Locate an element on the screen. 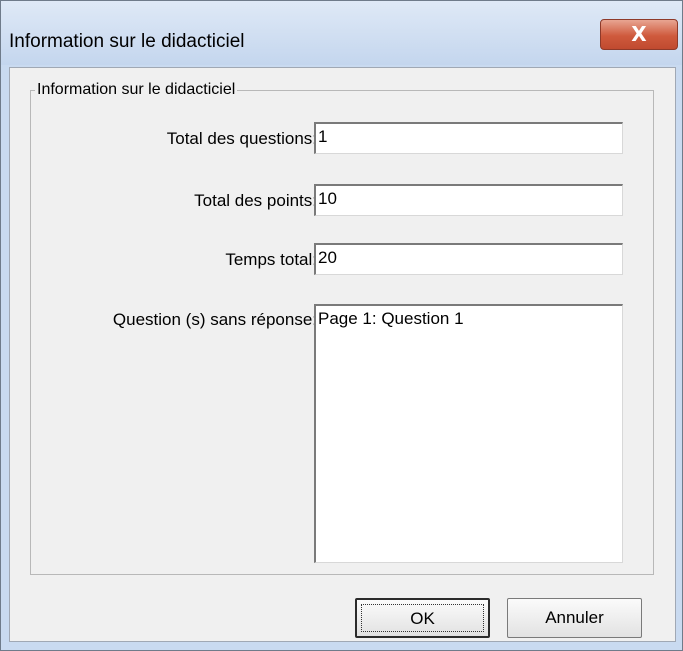 The image size is (683, 651). total-questions-label: Total des questions: is located at coordinates (241, 138).